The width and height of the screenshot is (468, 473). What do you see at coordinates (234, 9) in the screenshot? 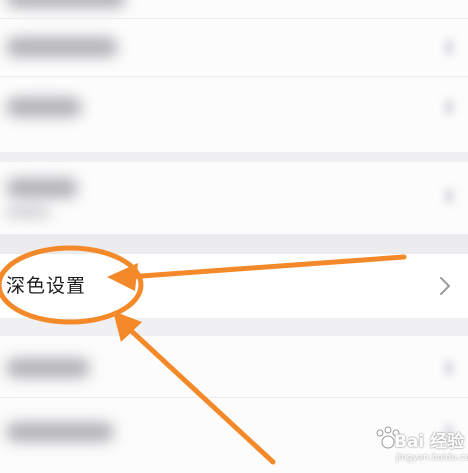
I see `settings-row-partial` at bounding box center [234, 9].